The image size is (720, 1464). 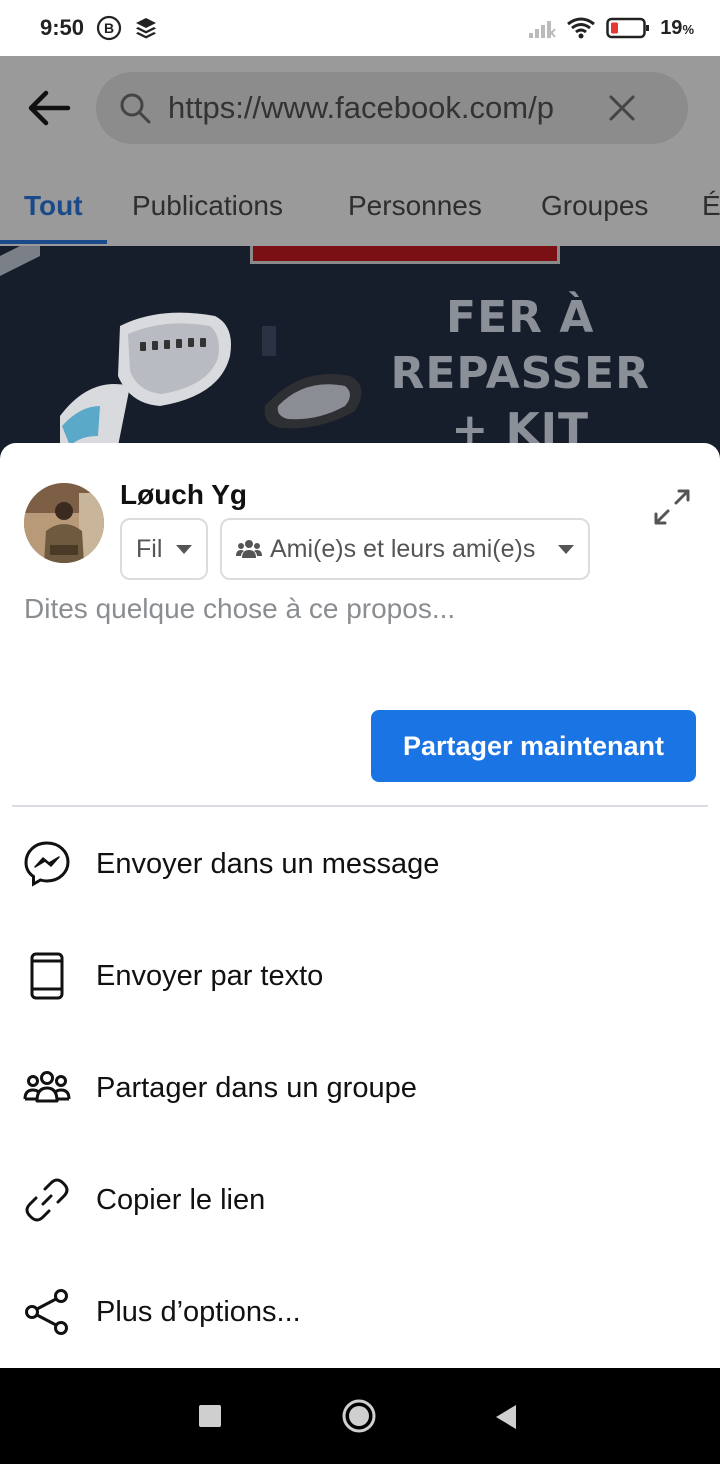 What do you see at coordinates (149, 548) in the screenshot?
I see `destination-label: Fil` at bounding box center [149, 548].